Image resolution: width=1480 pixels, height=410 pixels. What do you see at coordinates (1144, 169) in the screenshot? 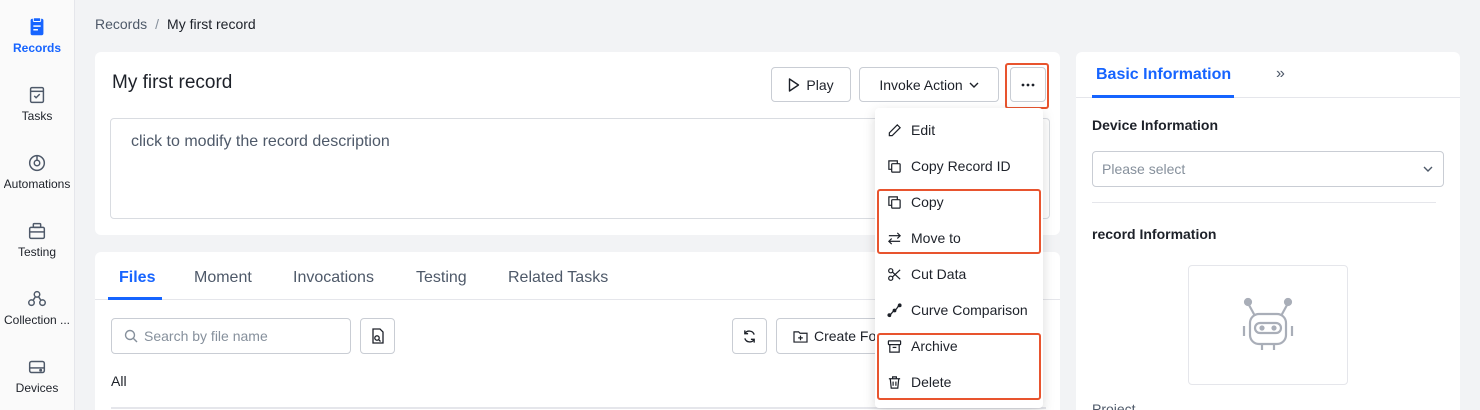
I see `device-select-placeholder: Please select` at bounding box center [1144, 169].